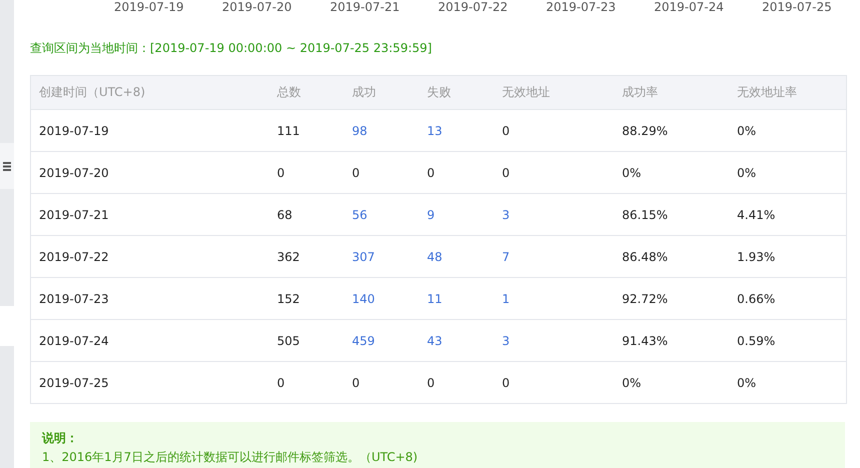 This screenshot has height=468, width=860. What do you see at coordinates (689, 7) in the screenshot?
I see `axis-label: 2019-07-24` at bounding box center [689, 7].